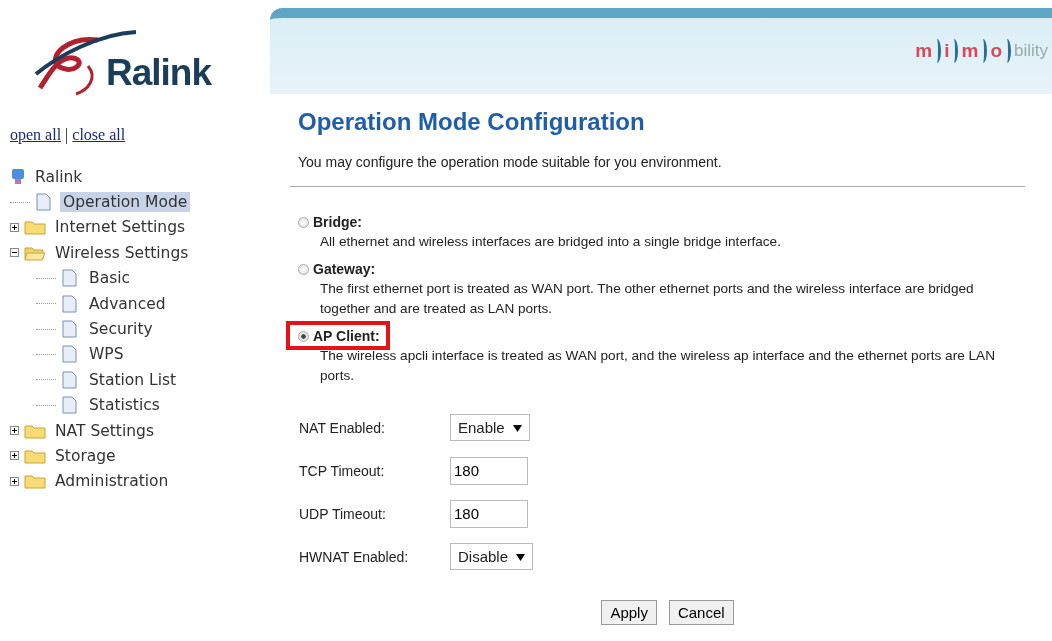 Image resolution: width=1052 pixels, height=641 pixels. I want to click on tree-item: Security, so click(121, 329).